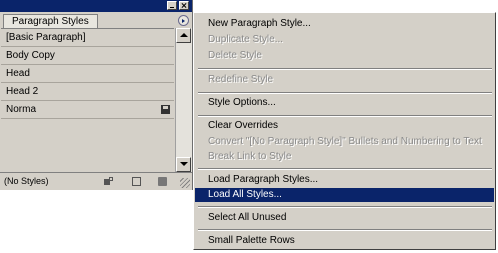  I want to click on style-item-label: Head, so click(18, 73).